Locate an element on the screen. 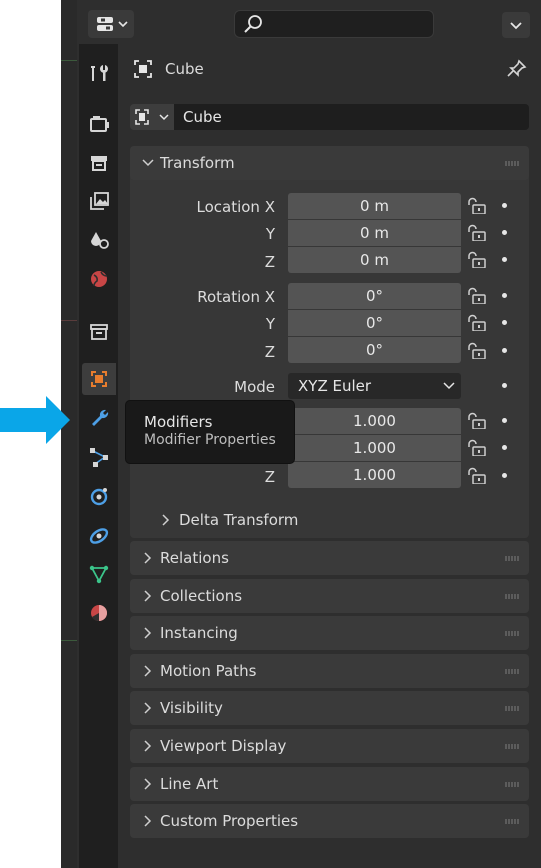 The height and width of the screenshot is (868, 541). wrench-screwdriver-icon is located at coordinates (99, 73).